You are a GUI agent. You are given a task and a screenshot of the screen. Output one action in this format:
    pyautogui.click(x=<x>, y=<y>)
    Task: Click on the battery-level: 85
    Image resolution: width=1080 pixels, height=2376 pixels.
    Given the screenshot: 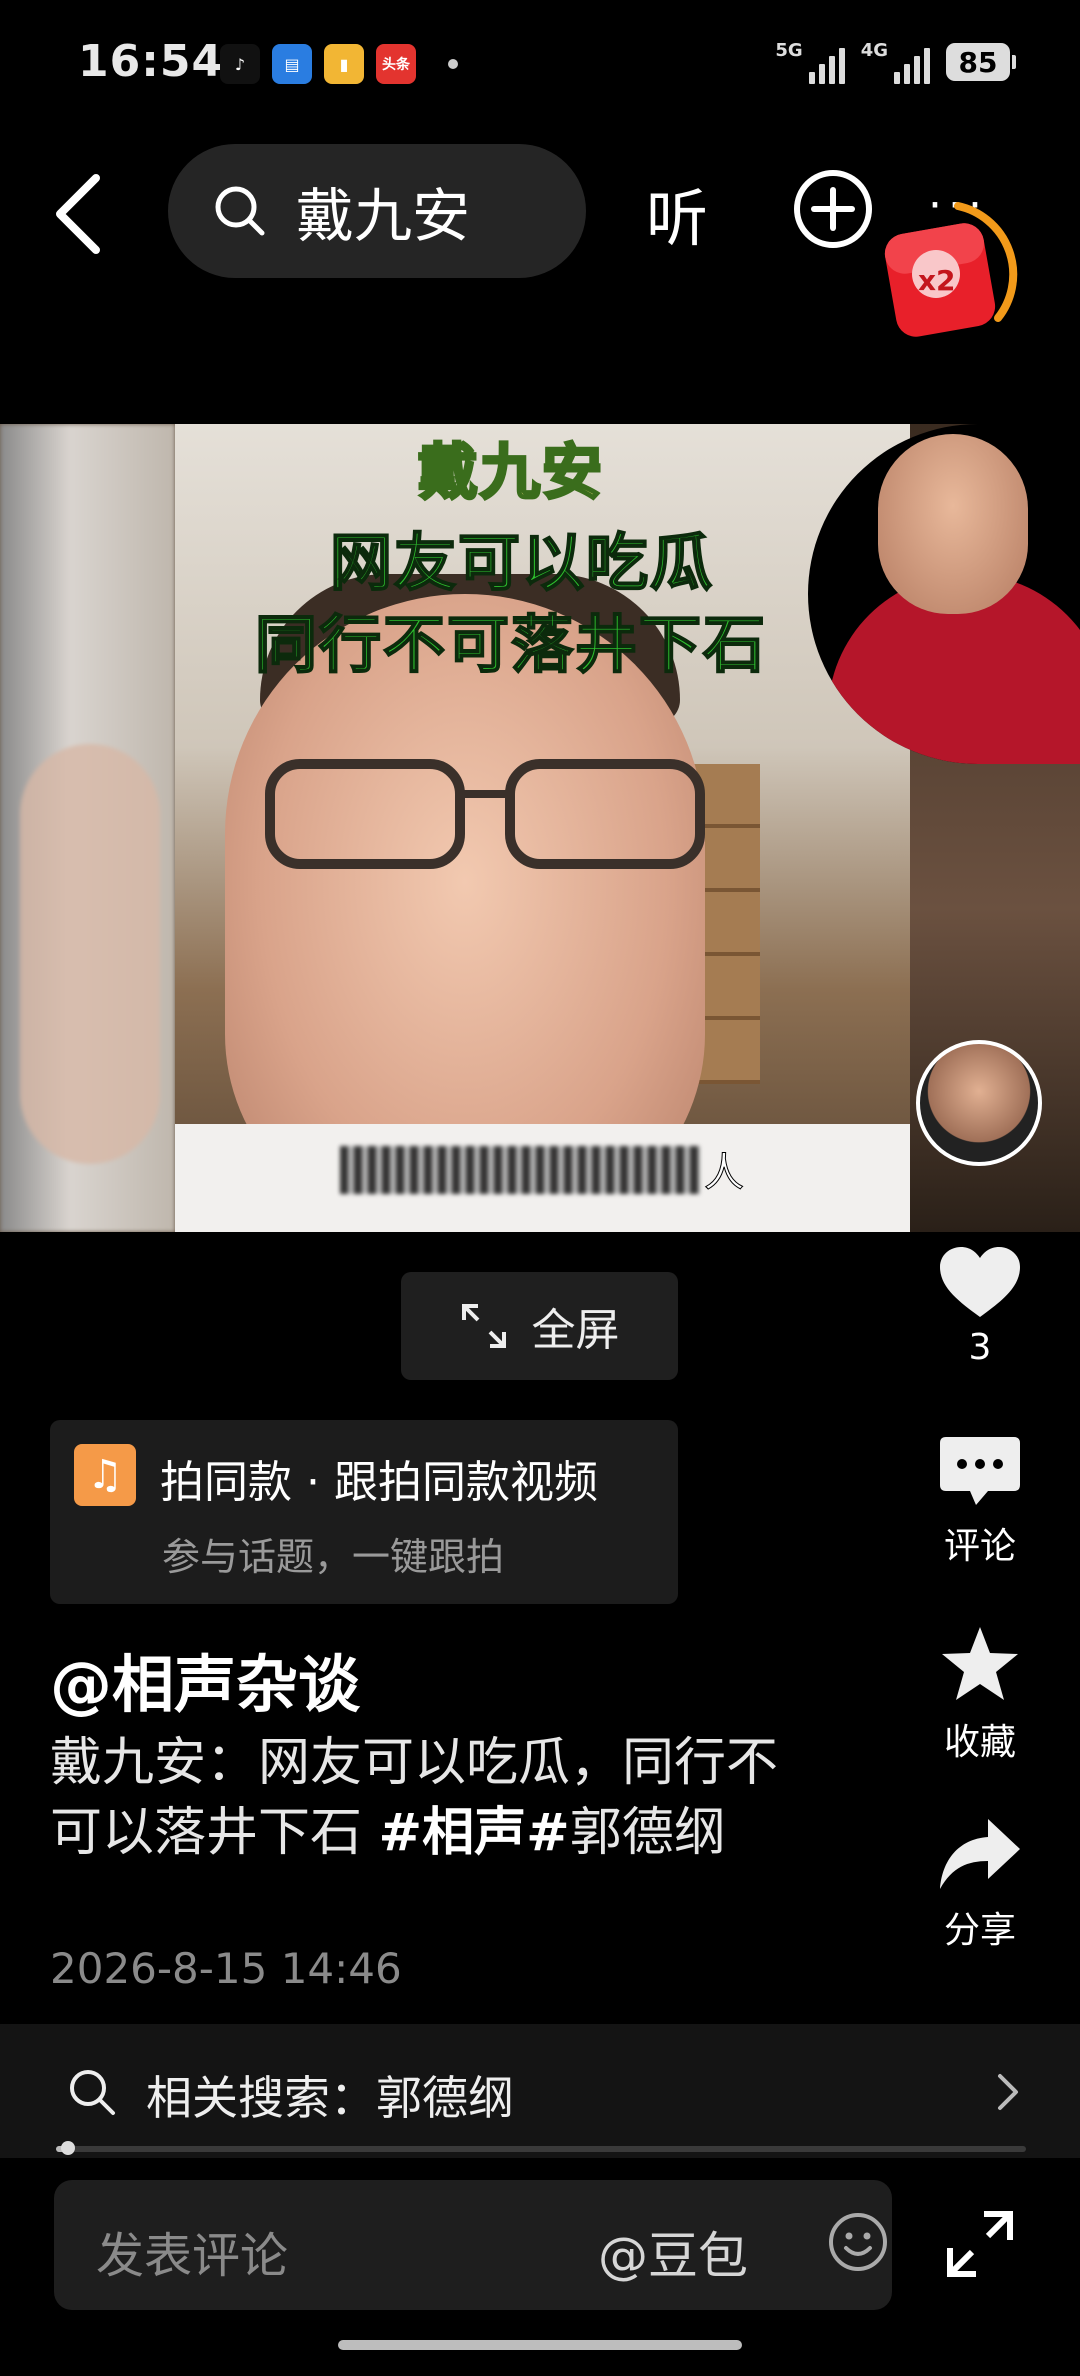 What is the action you would take?
    pyautogui.click(x=978, y=62)
    